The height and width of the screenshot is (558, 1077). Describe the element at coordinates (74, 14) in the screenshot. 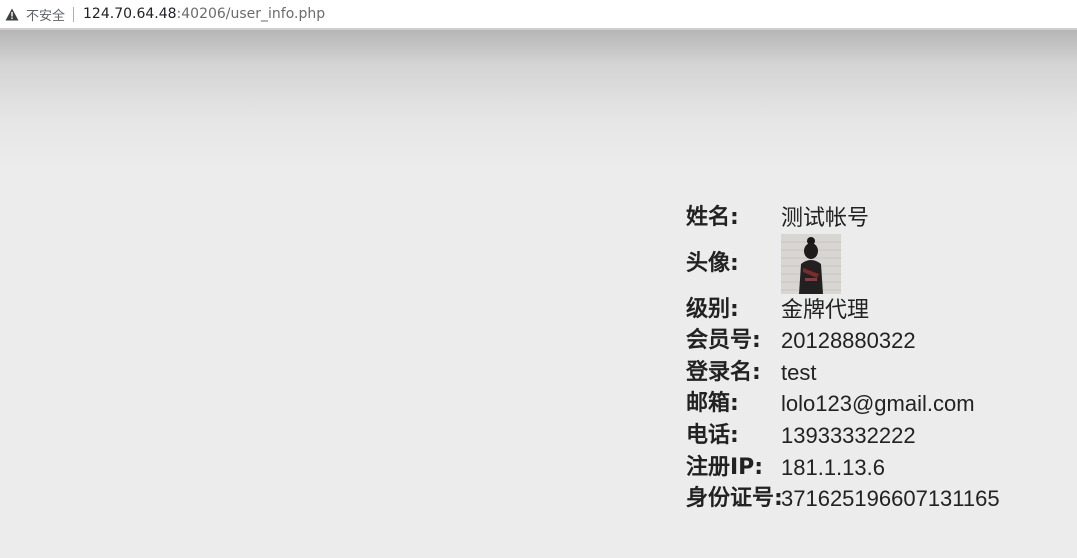

I see `address-divider` at that location.